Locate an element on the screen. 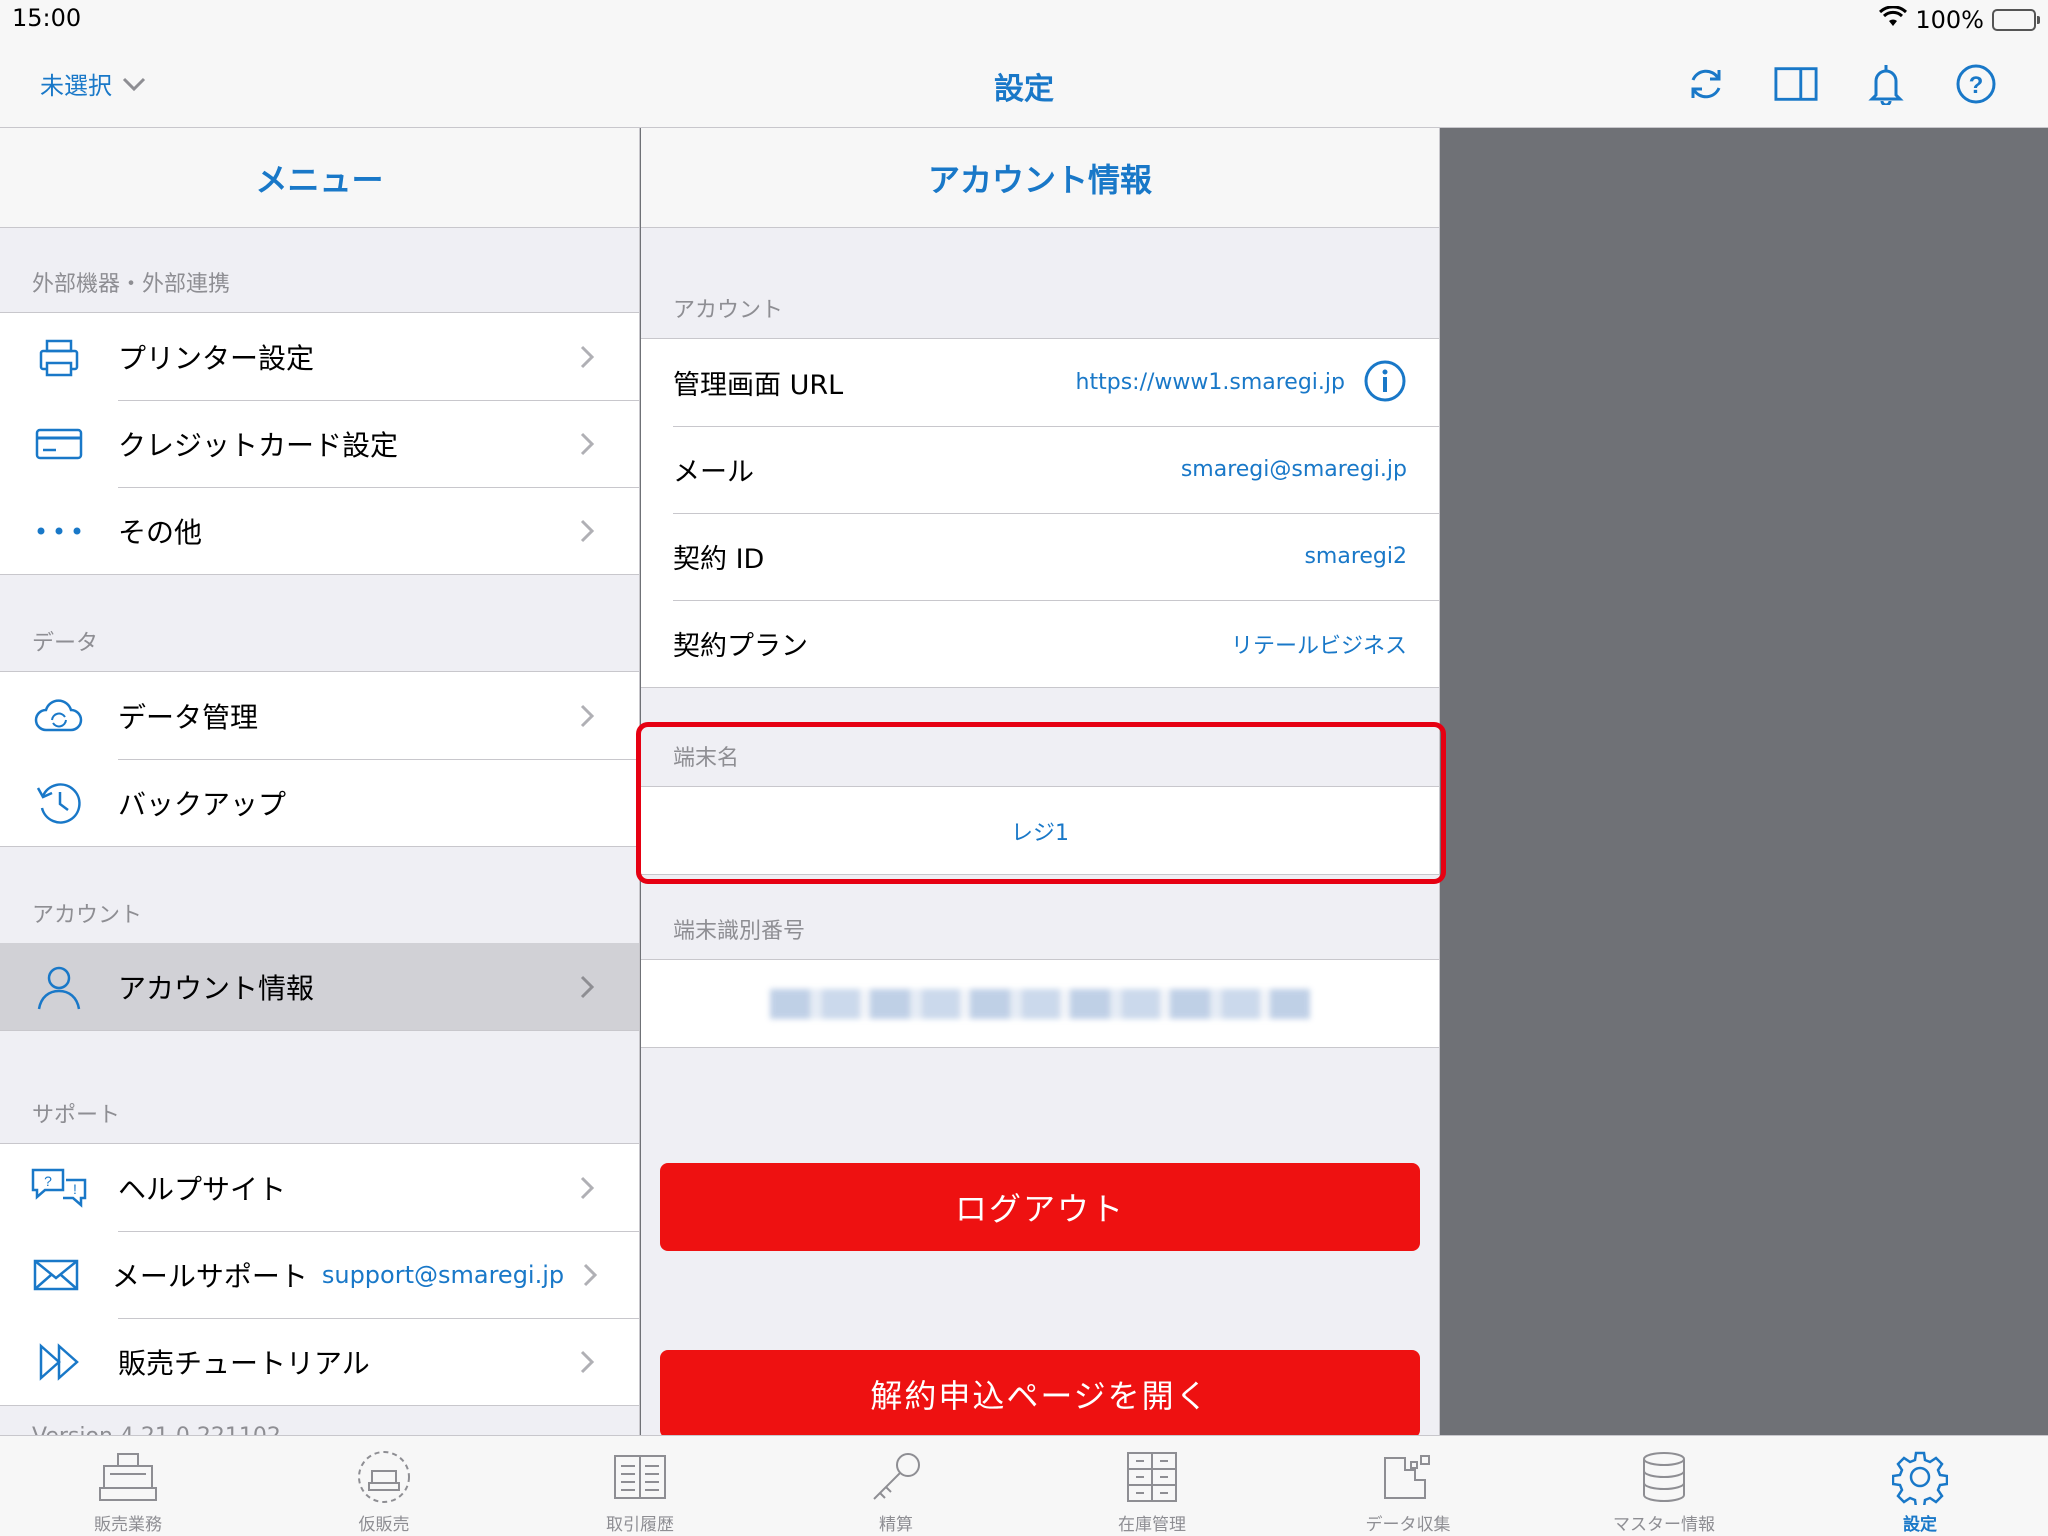 Image resolution: width=2048 pixels, height=1536 pixels. menu-item-account-info: アカウント情報 is located at coordinates (319, 986).